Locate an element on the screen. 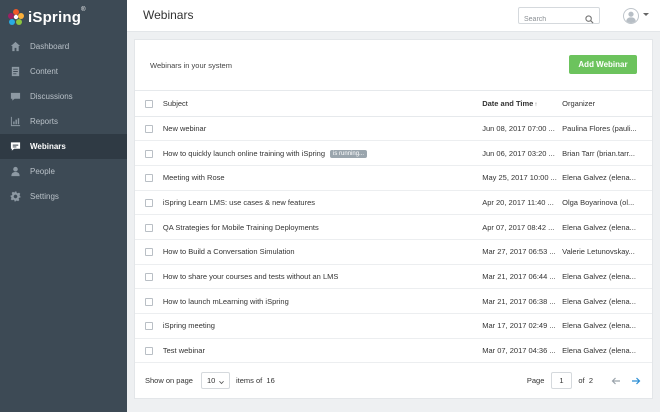  sidebar-item-webinars: Webinars is located at coordinates (63, 146).